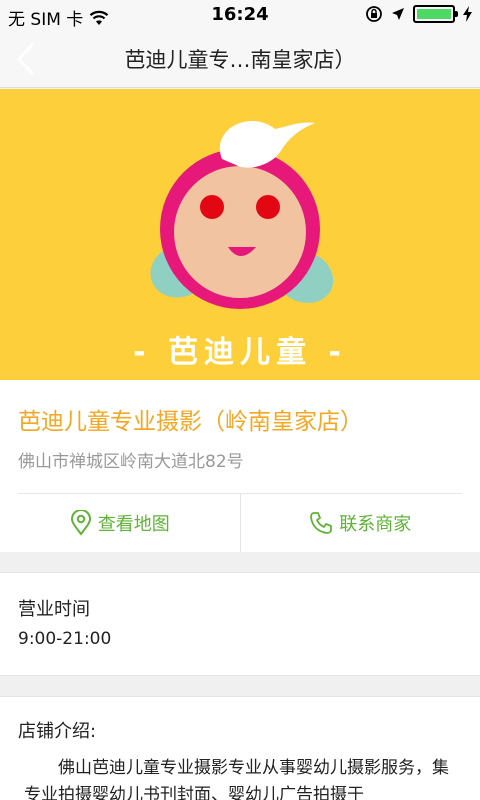 This screenshot has width=480, height=800. I want to click on contact-merchant-label: 联系商家, so click(375, 524).